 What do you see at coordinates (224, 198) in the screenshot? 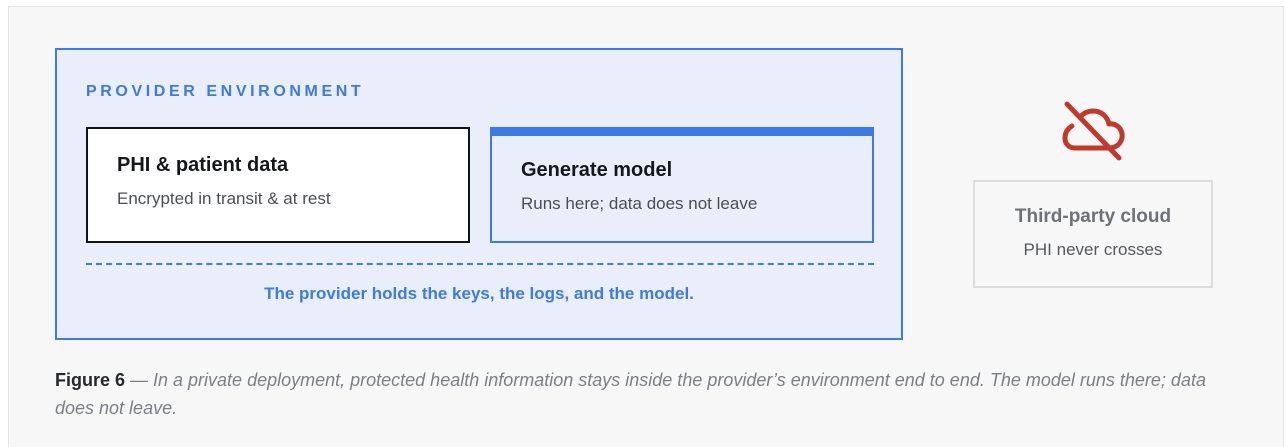
I see `phi-box-subtitle: Encrypted in transit & at rest` at bounding box center [224, 198].